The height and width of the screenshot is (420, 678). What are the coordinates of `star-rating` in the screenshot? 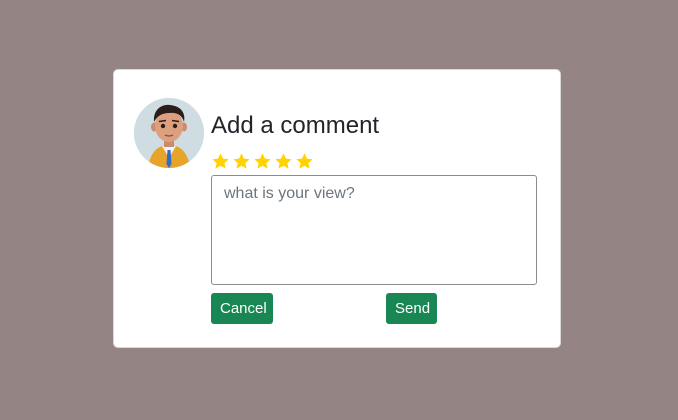 It's located at (262, 161).